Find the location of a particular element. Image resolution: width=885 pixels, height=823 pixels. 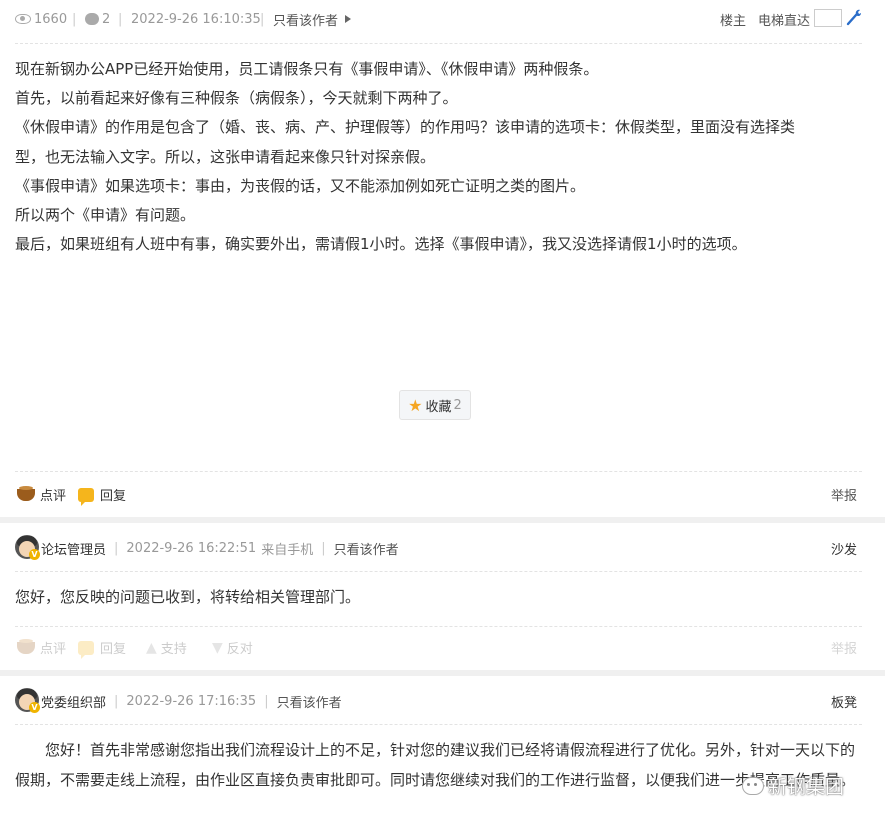

support-action: ▲ 支持 is located at coordinates (166, 648).